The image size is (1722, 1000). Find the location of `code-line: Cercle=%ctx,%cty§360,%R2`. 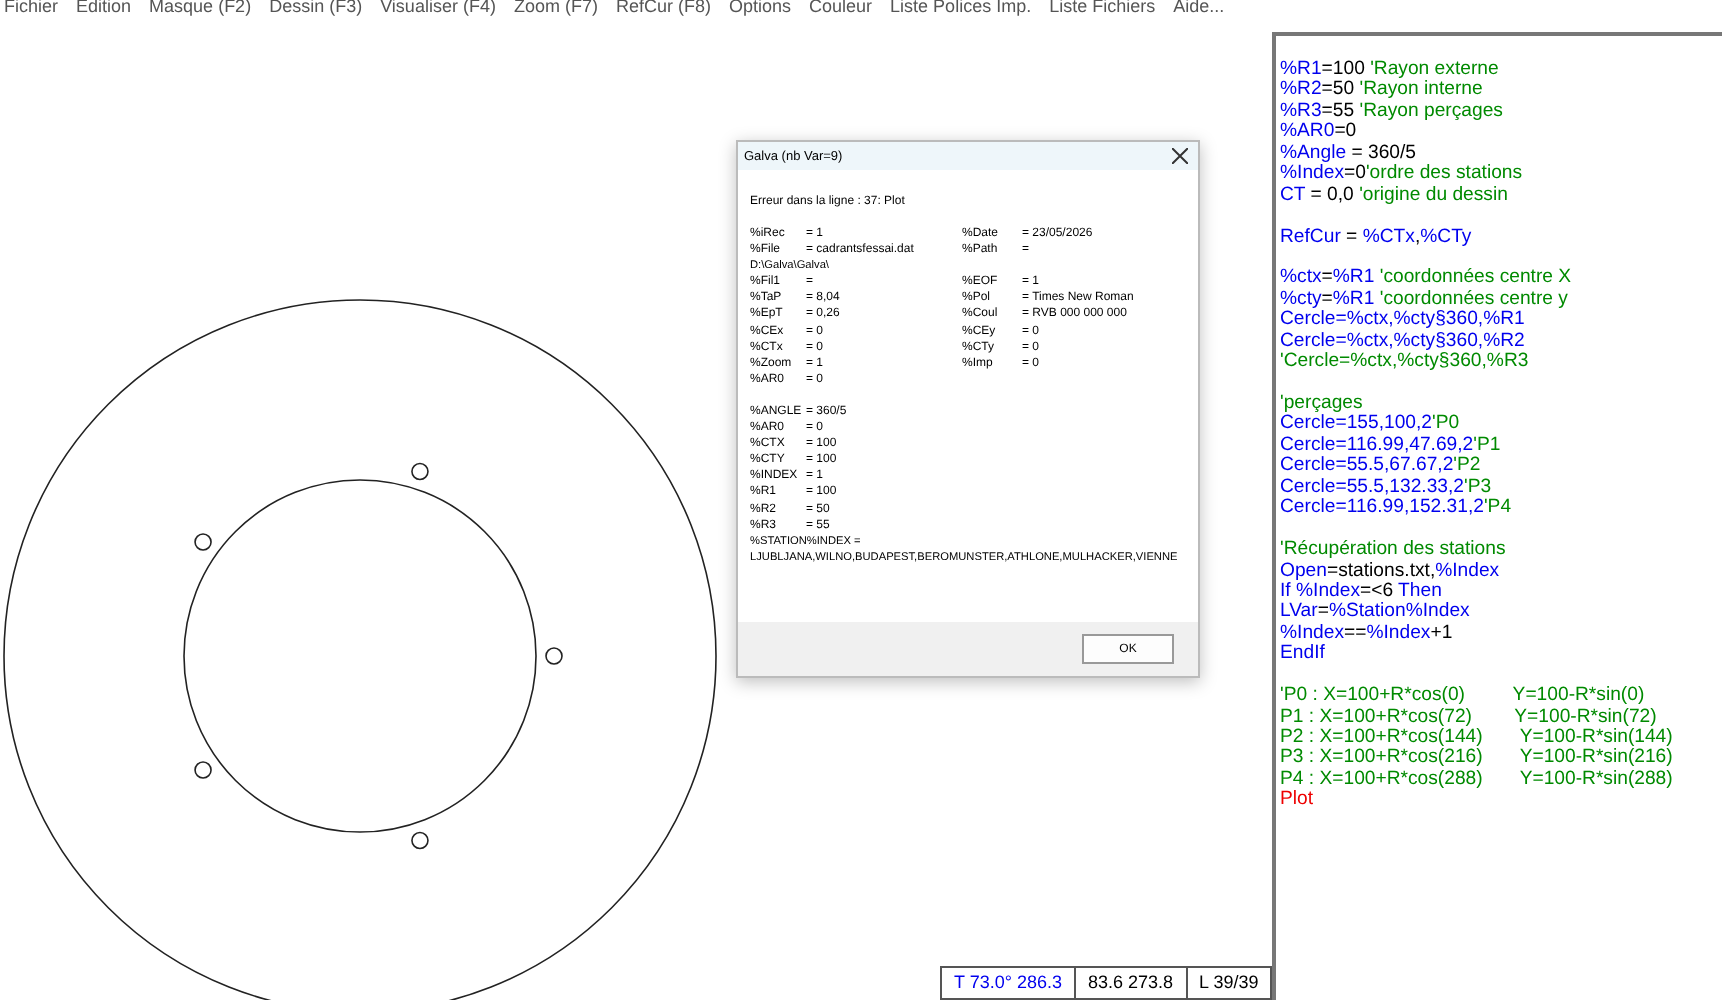

code-line: Cercle=%ctx,%cty§360,%R2 is located at coordinates (1402, 340).